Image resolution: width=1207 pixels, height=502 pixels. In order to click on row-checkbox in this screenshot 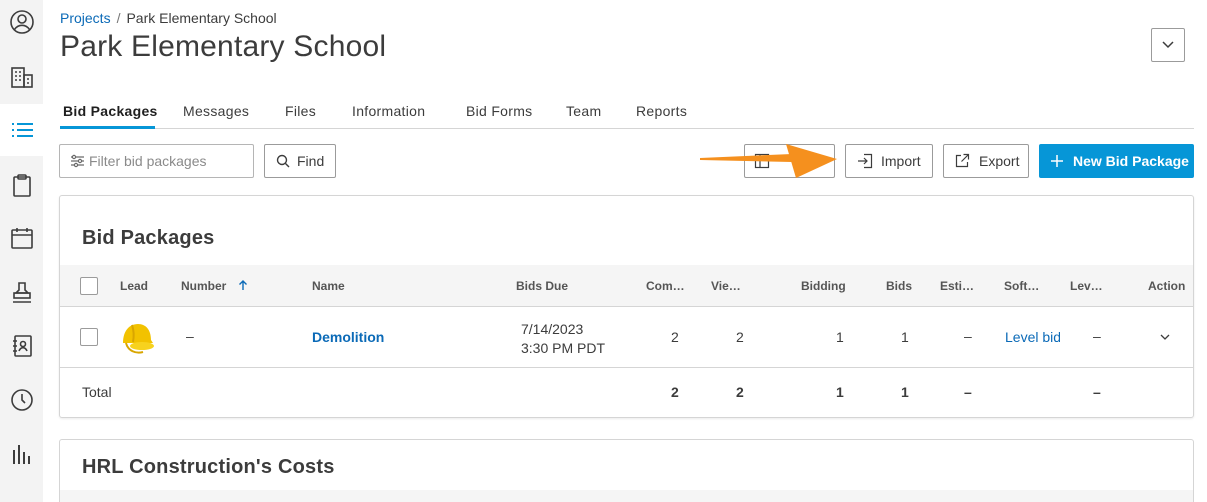, I will do `click(89, 337)`.